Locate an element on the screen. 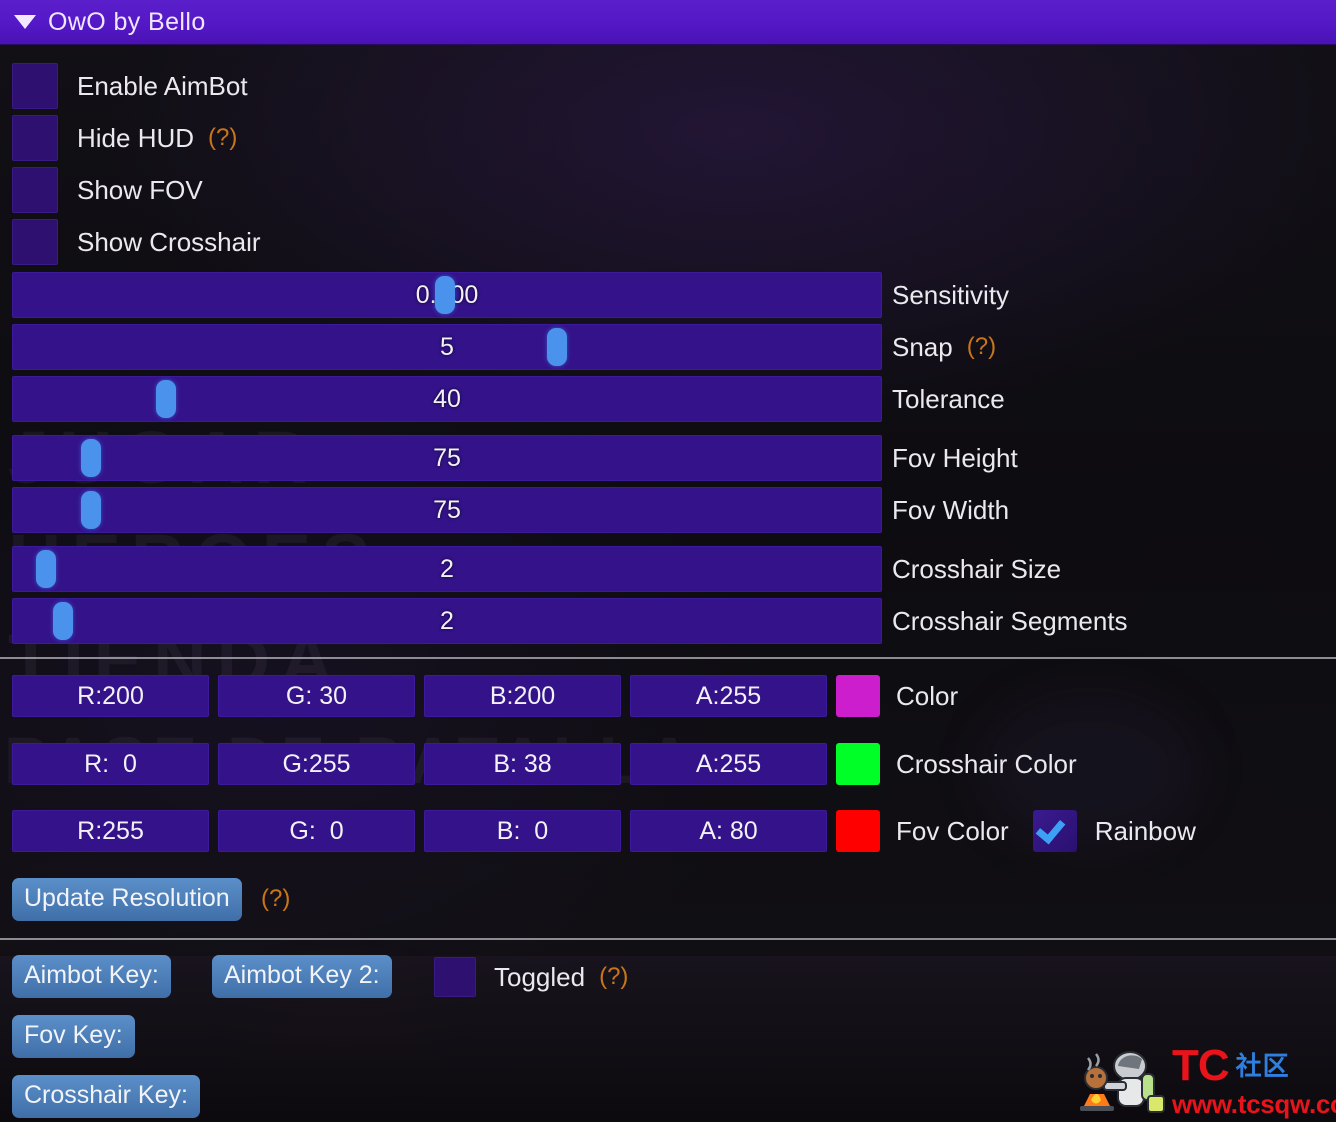  crosshair-color-blue-field: B: 38 is located at coordinates (522, 764).